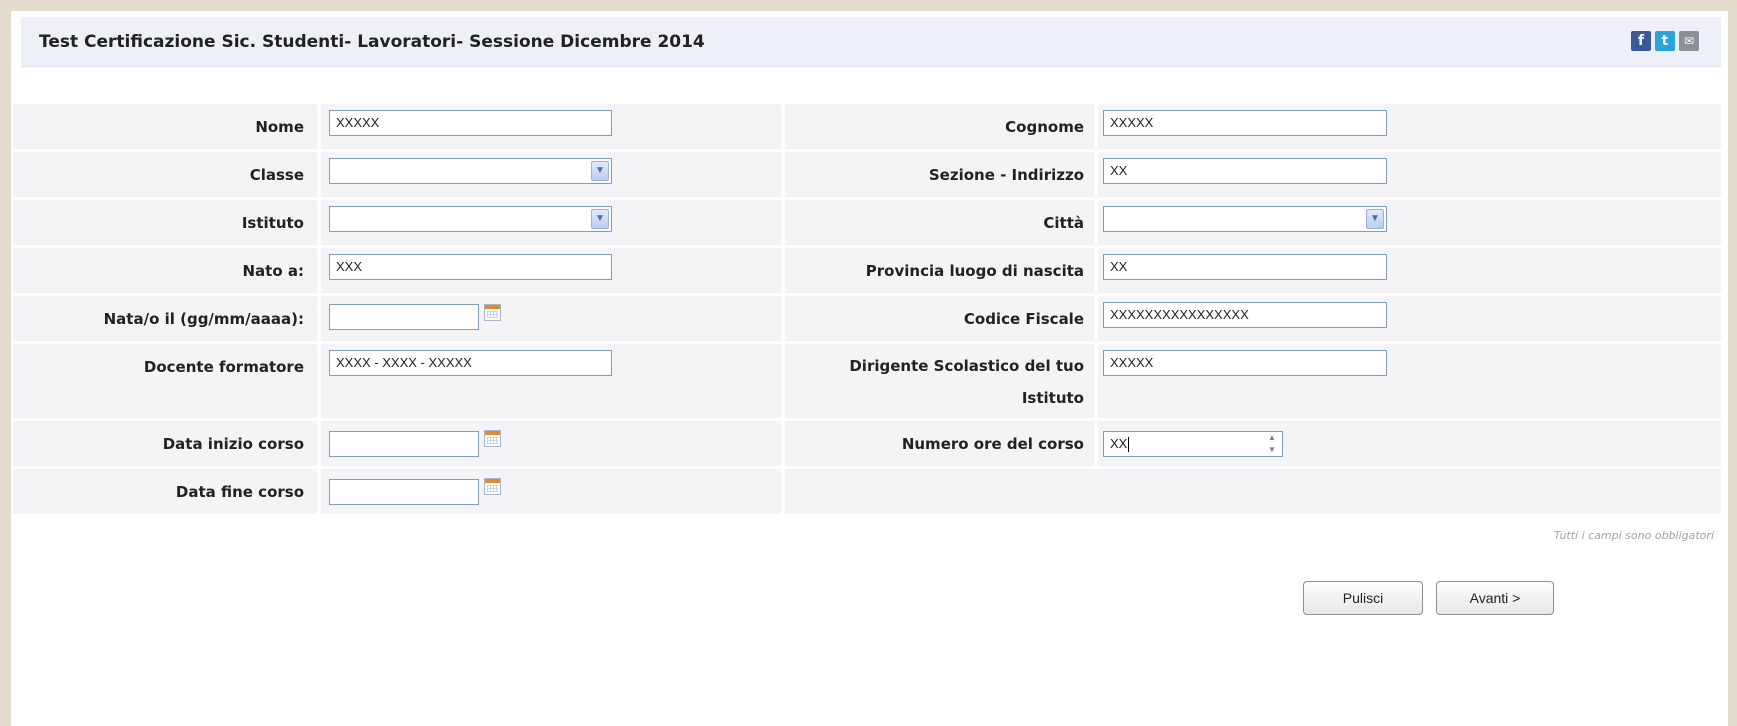 The height and width of the screenshot is (726, 1737). What do you see at coordinates (1245, 267) in the screenshot?
I see `provincia-input: XX` at bounding box center [1245, 267].